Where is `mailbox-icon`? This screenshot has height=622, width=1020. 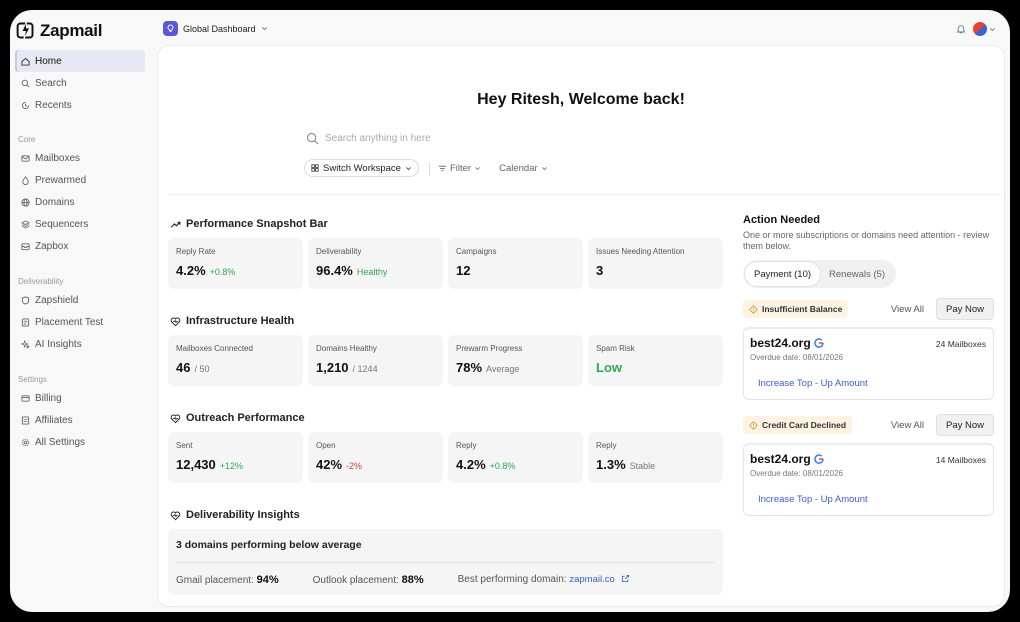
mailbox-icon is located at coordinates (25, 158).